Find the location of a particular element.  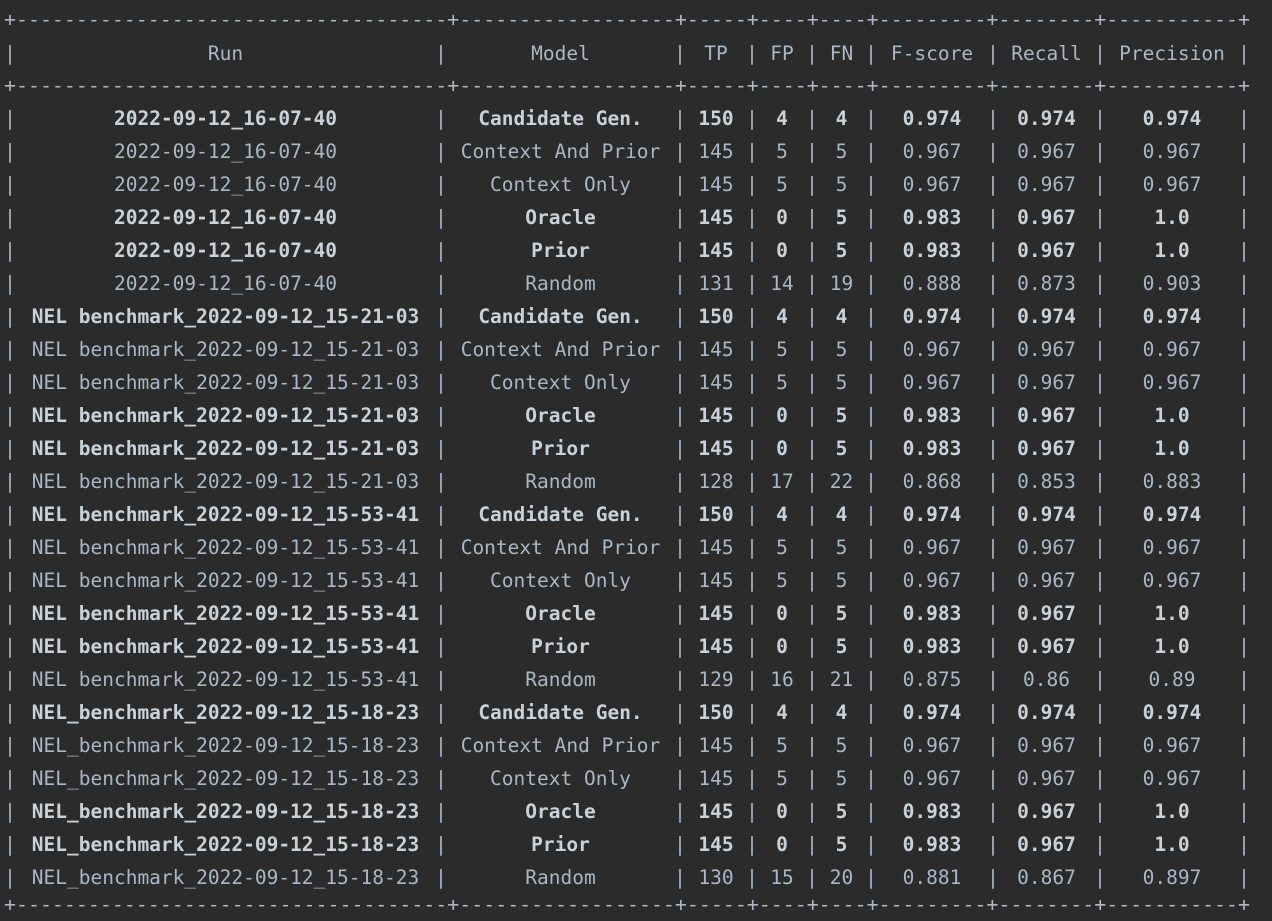

cell-fn: 19 is located at coordinates (841, 283).